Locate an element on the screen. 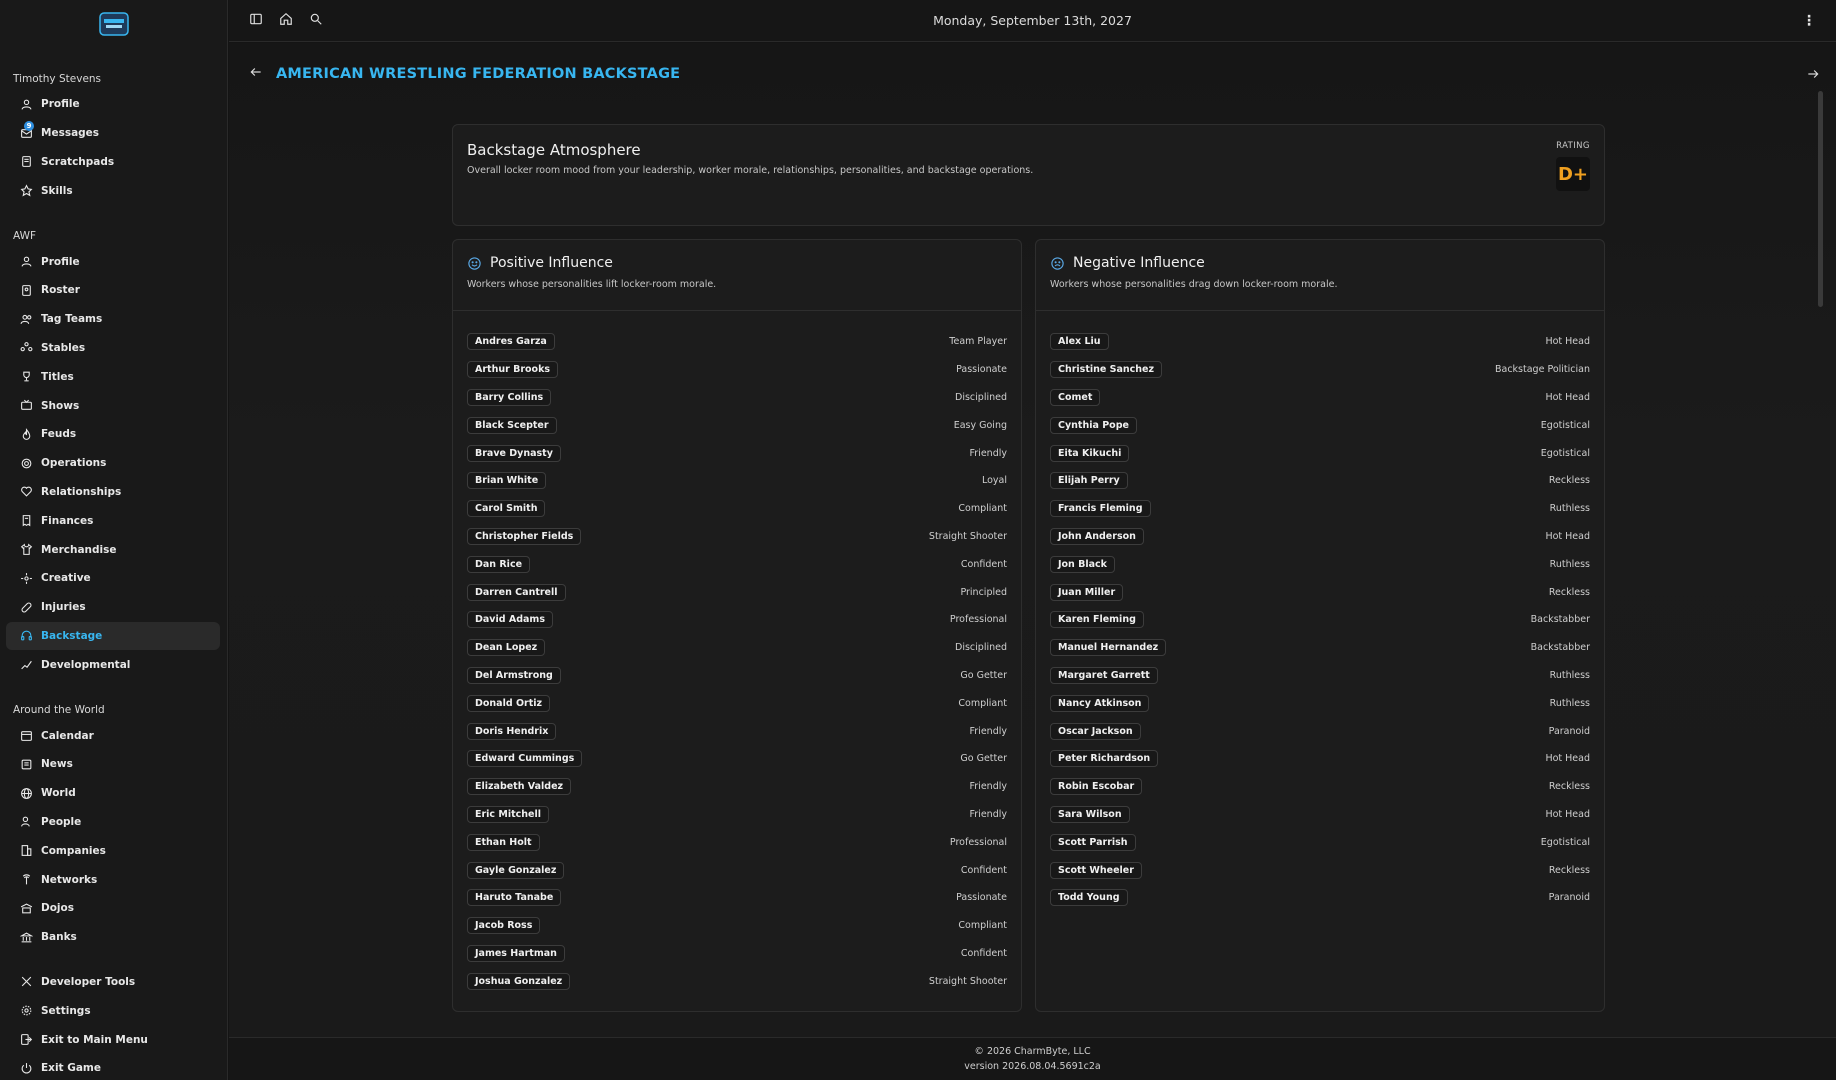 This screenshot has width=1836, height=1080. sidebar-item-awf-injuries: Injuries is located at coordinates (113, 607).